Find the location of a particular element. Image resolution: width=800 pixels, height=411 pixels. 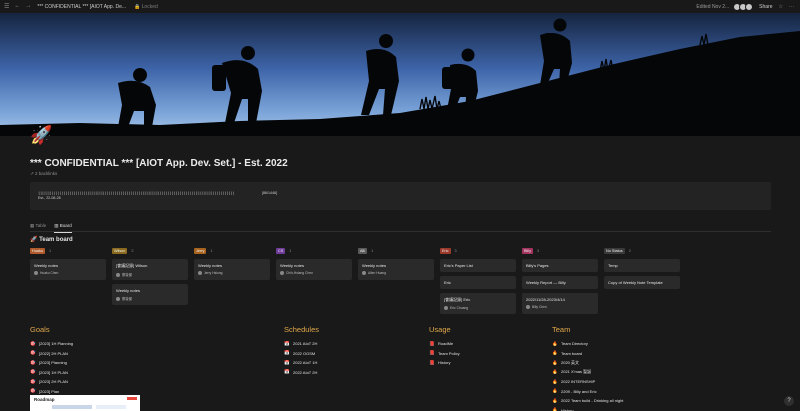

usage-list: 📕 RoadMe 📕 Team Policy 📕 History is located at coordinates (444, 353).